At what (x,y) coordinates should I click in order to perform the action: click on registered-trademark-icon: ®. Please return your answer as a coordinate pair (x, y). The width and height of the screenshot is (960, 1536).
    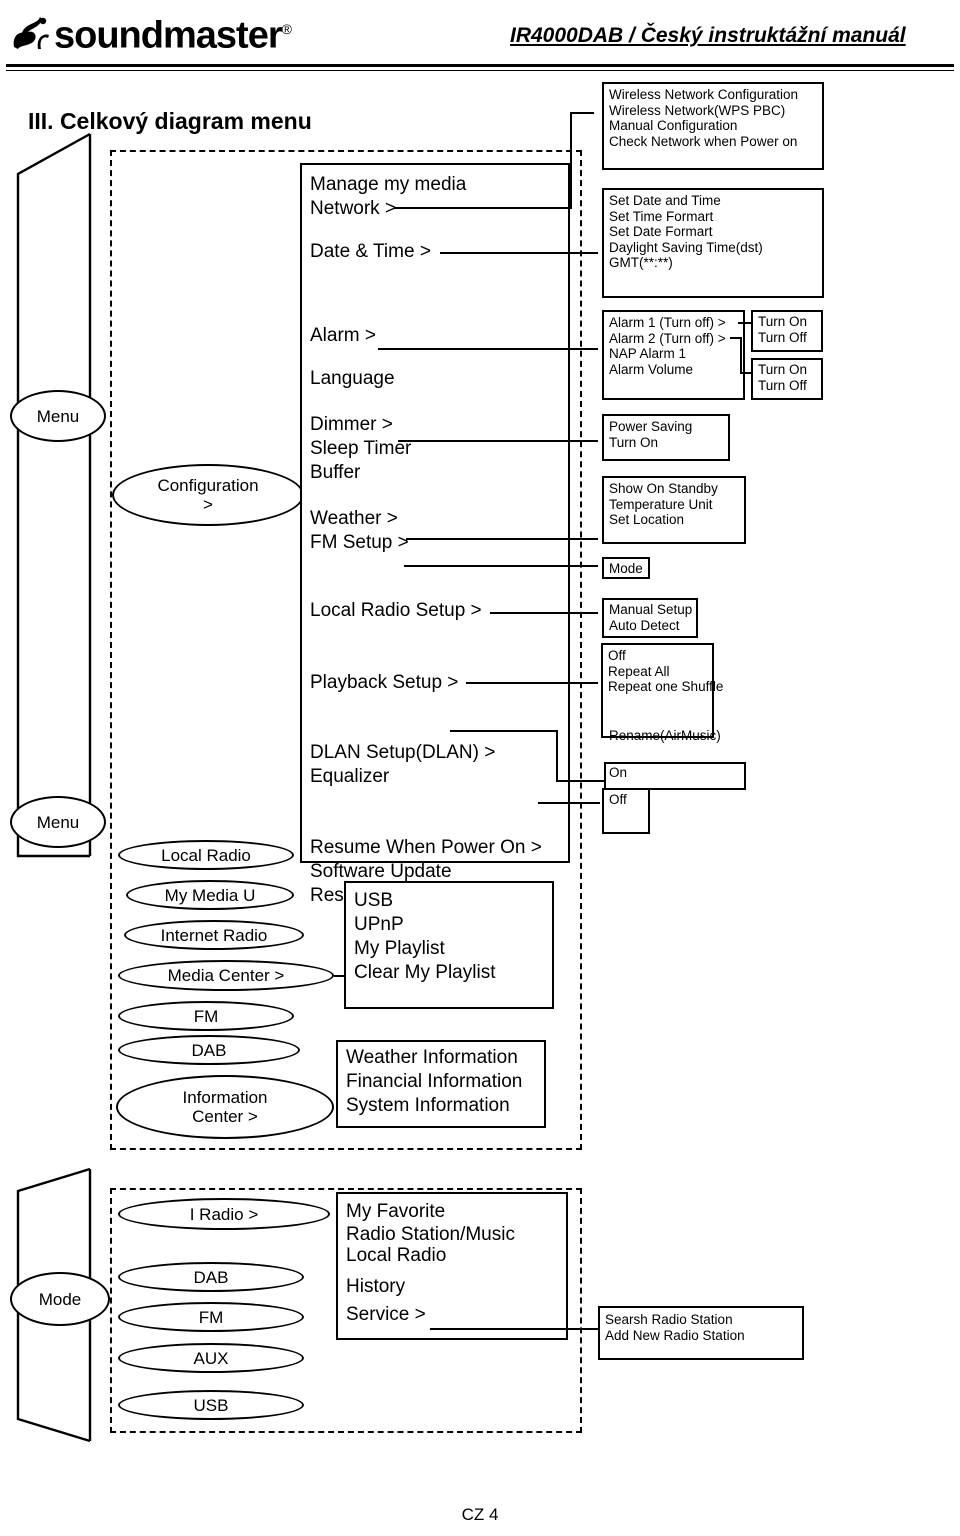
    Looking at the image, I should click on (286, 29).